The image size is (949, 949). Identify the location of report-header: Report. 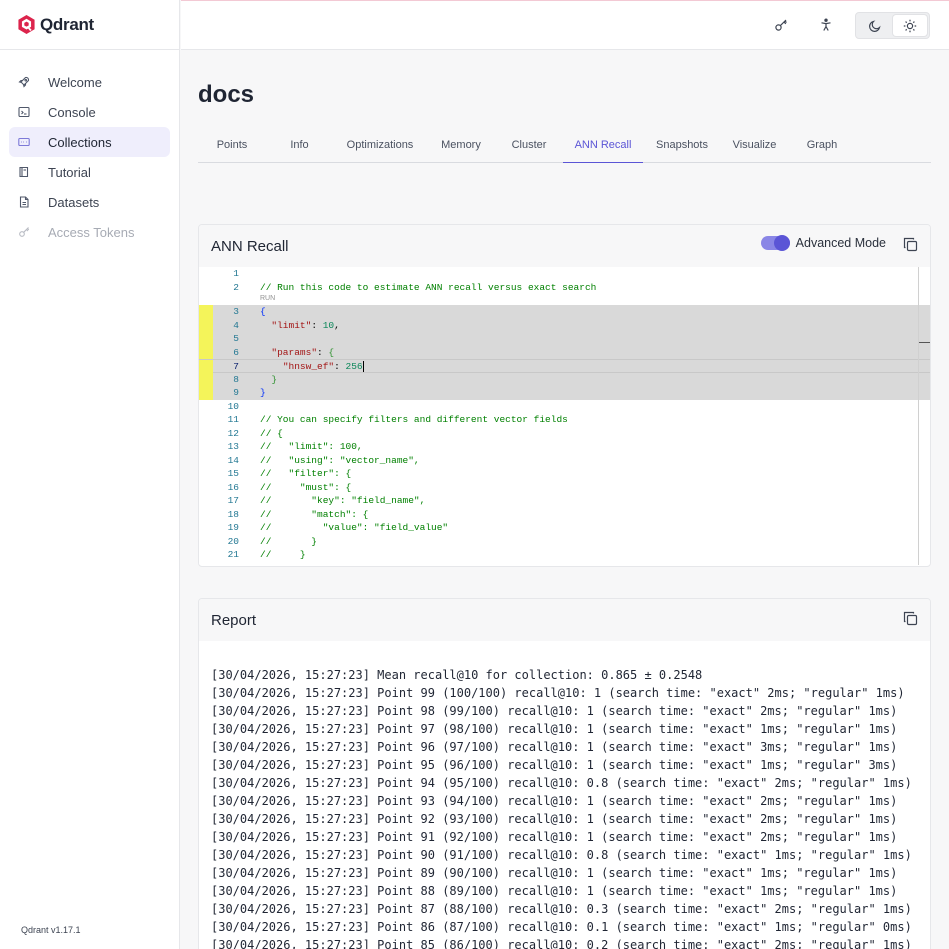
(564, 620).